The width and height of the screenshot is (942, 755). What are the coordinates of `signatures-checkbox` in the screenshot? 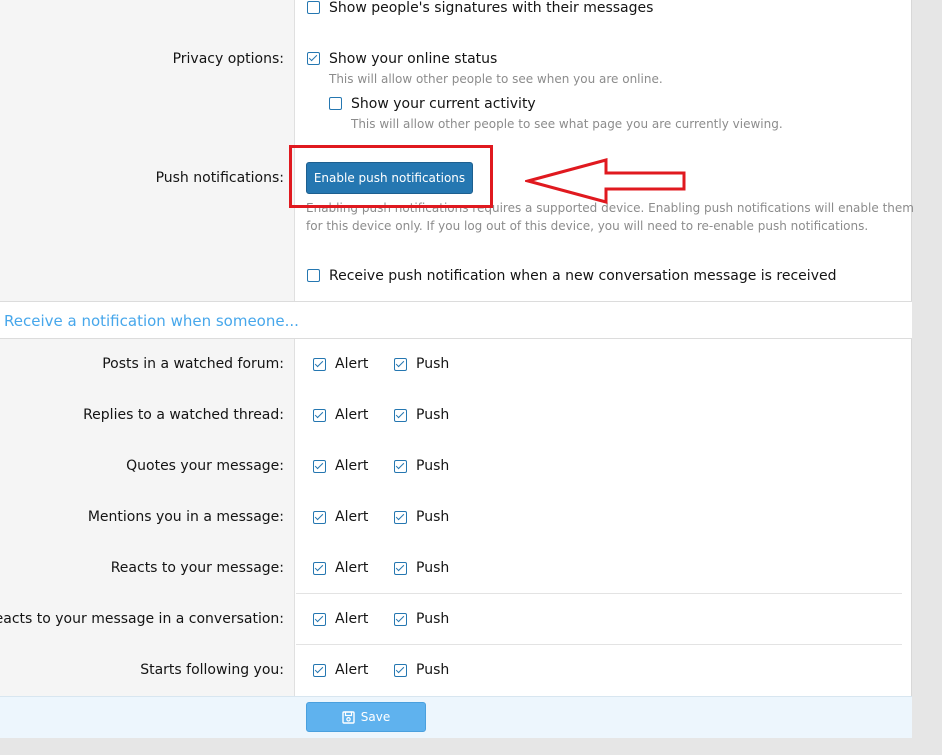 It's located at (313, 7).